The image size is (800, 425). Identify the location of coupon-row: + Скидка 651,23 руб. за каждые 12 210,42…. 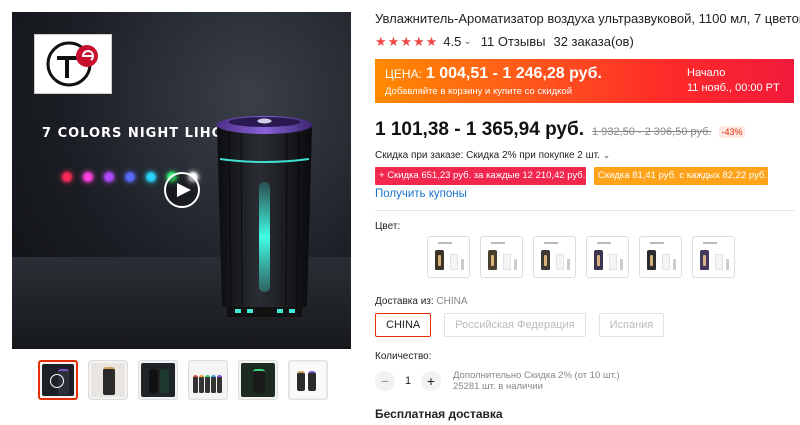
(571, 176).